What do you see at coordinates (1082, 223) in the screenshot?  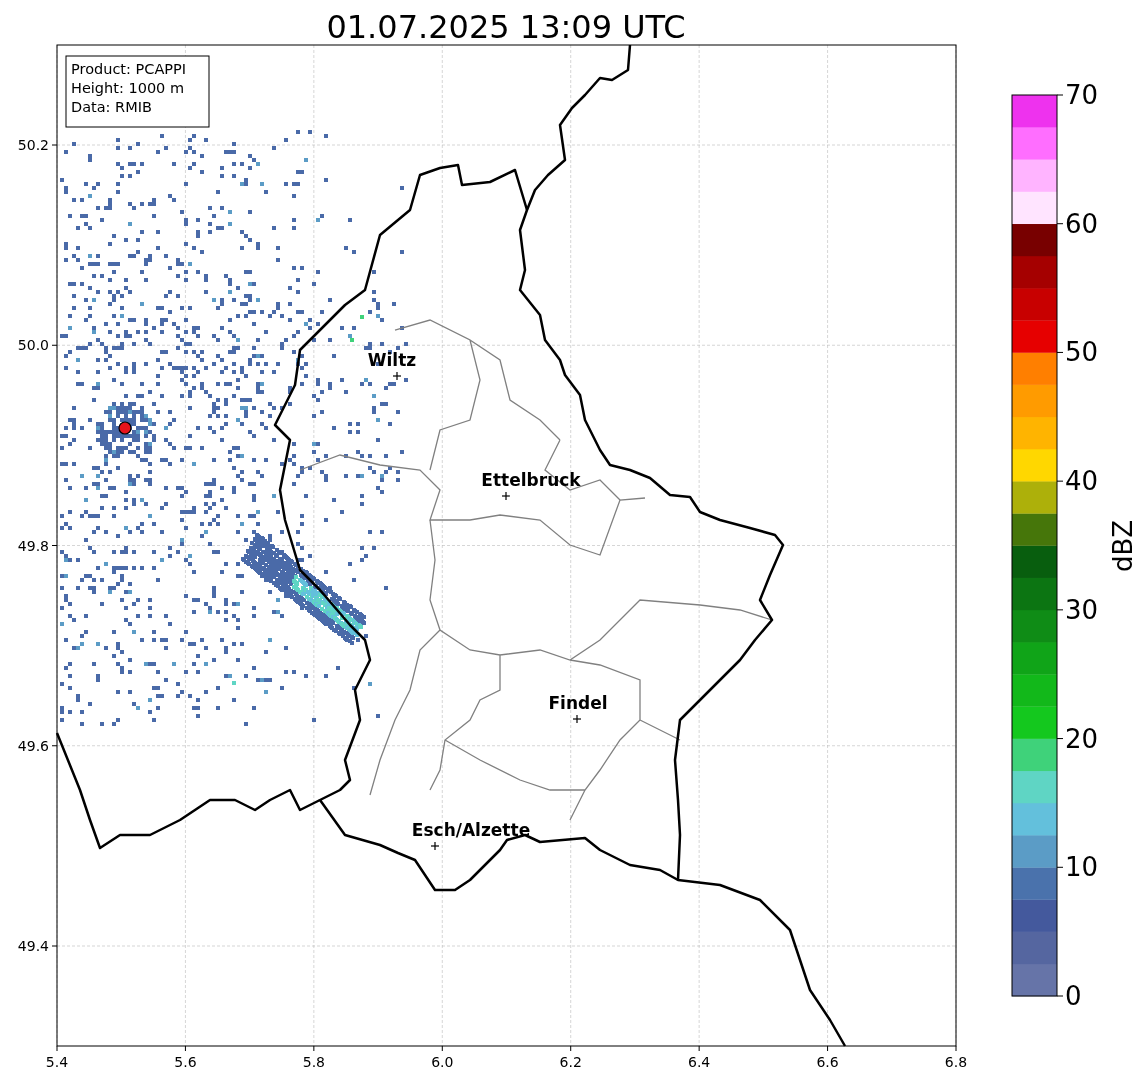 I see `colorbar-tick-label: 60` at bounding box center [1082, 223].